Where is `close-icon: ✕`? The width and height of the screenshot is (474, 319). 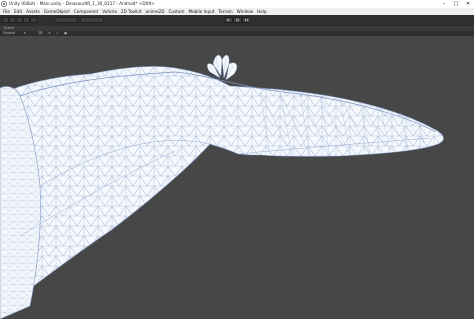 close-icon: ✕ is located at coordinates (468, 4).